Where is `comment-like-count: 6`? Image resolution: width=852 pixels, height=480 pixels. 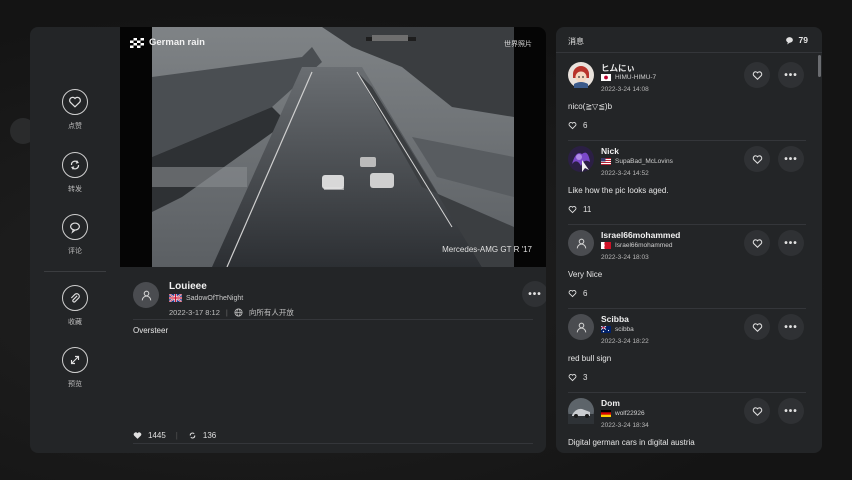 comment-like-count: 6 is located at coordinates (585, 125).